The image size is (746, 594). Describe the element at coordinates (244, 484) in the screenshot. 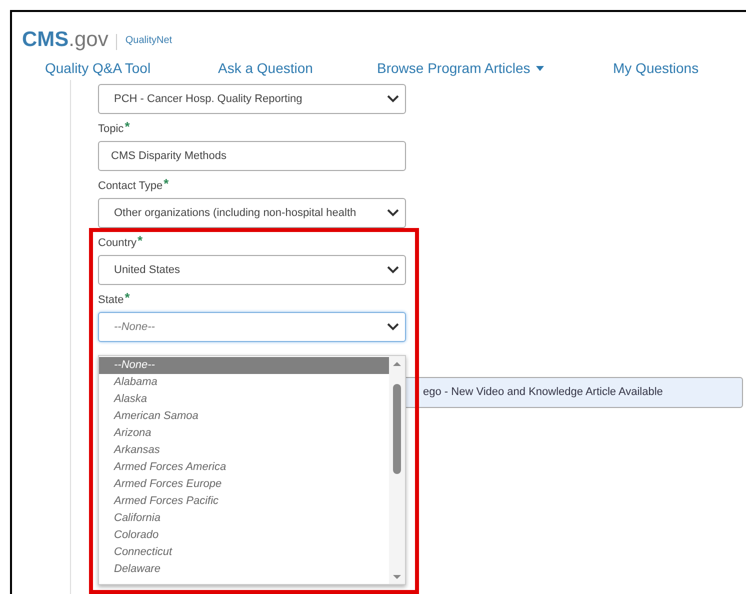

I see `dropdown-option: Armed Forces Europe` at that location.